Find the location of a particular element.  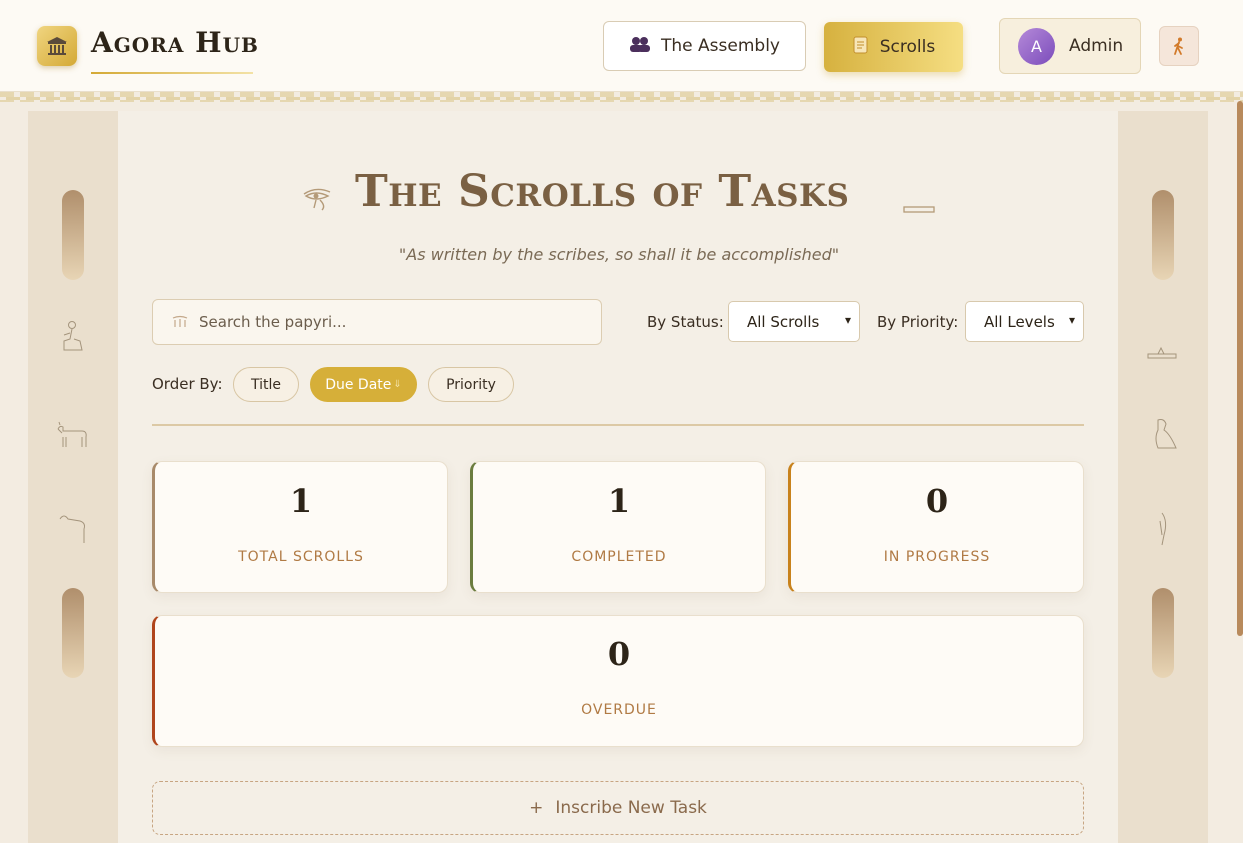

stat-card-total: 1 TOTAL SCROLLS is located at coordinates (300, 527).